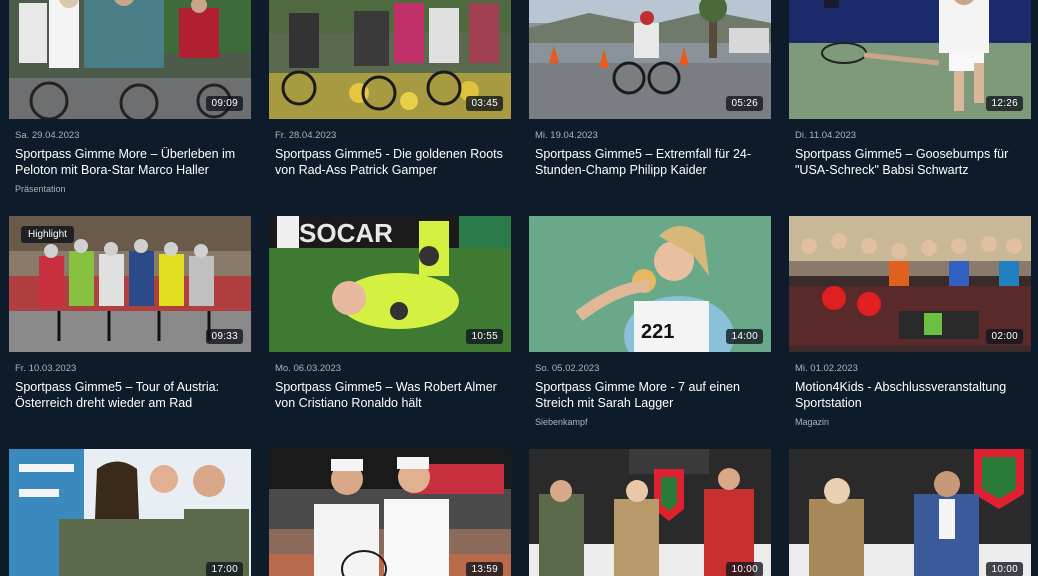 The image size is (1038, 576). Describe the element at coordinates (484, 569) in the screenshot. I see `duration-label: 13:59` at that location.